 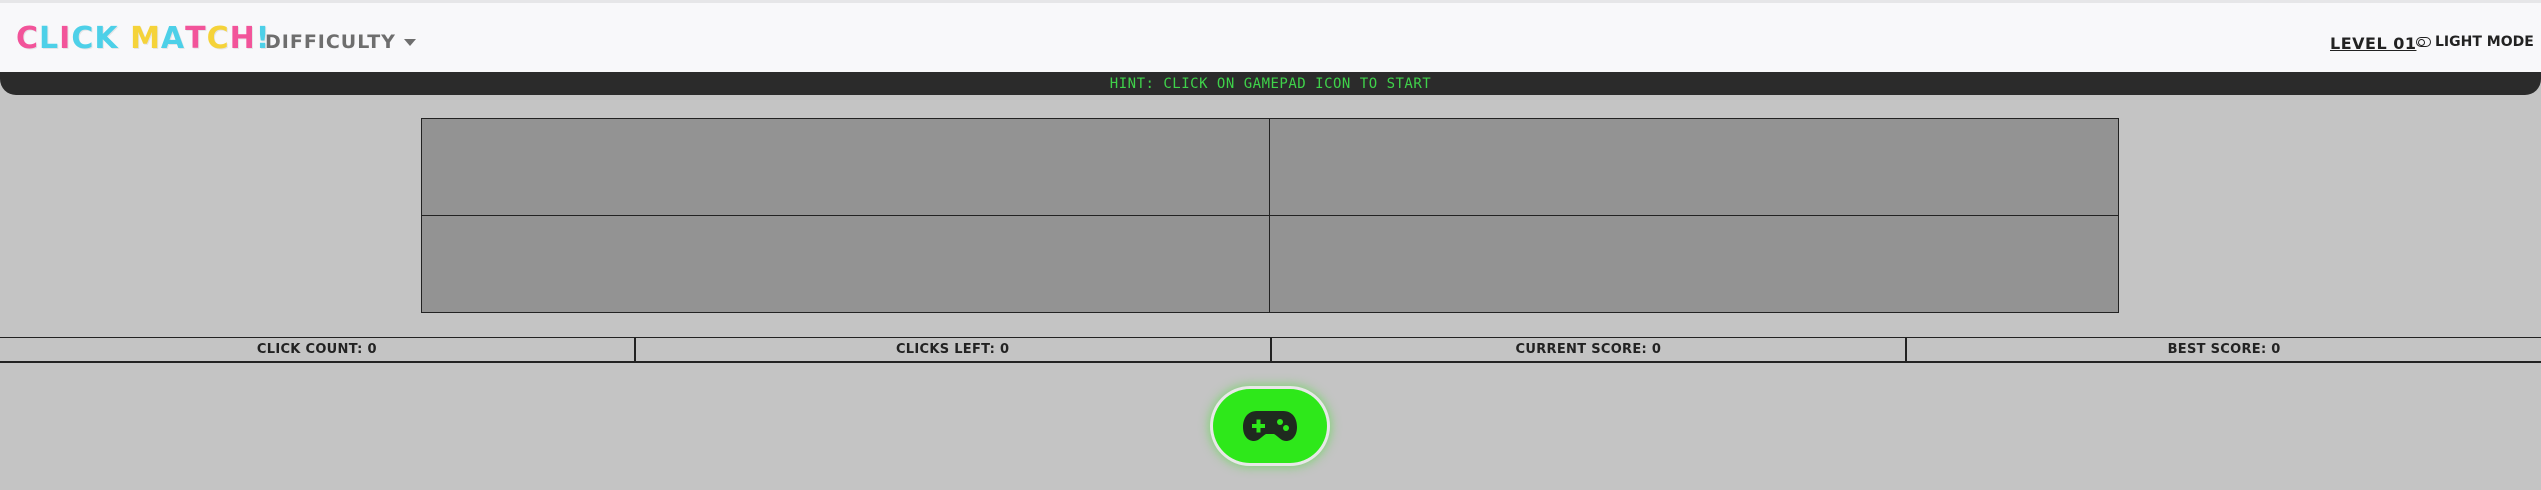 I want to click on tile-bottom-right, so click(x=1694, y=263).